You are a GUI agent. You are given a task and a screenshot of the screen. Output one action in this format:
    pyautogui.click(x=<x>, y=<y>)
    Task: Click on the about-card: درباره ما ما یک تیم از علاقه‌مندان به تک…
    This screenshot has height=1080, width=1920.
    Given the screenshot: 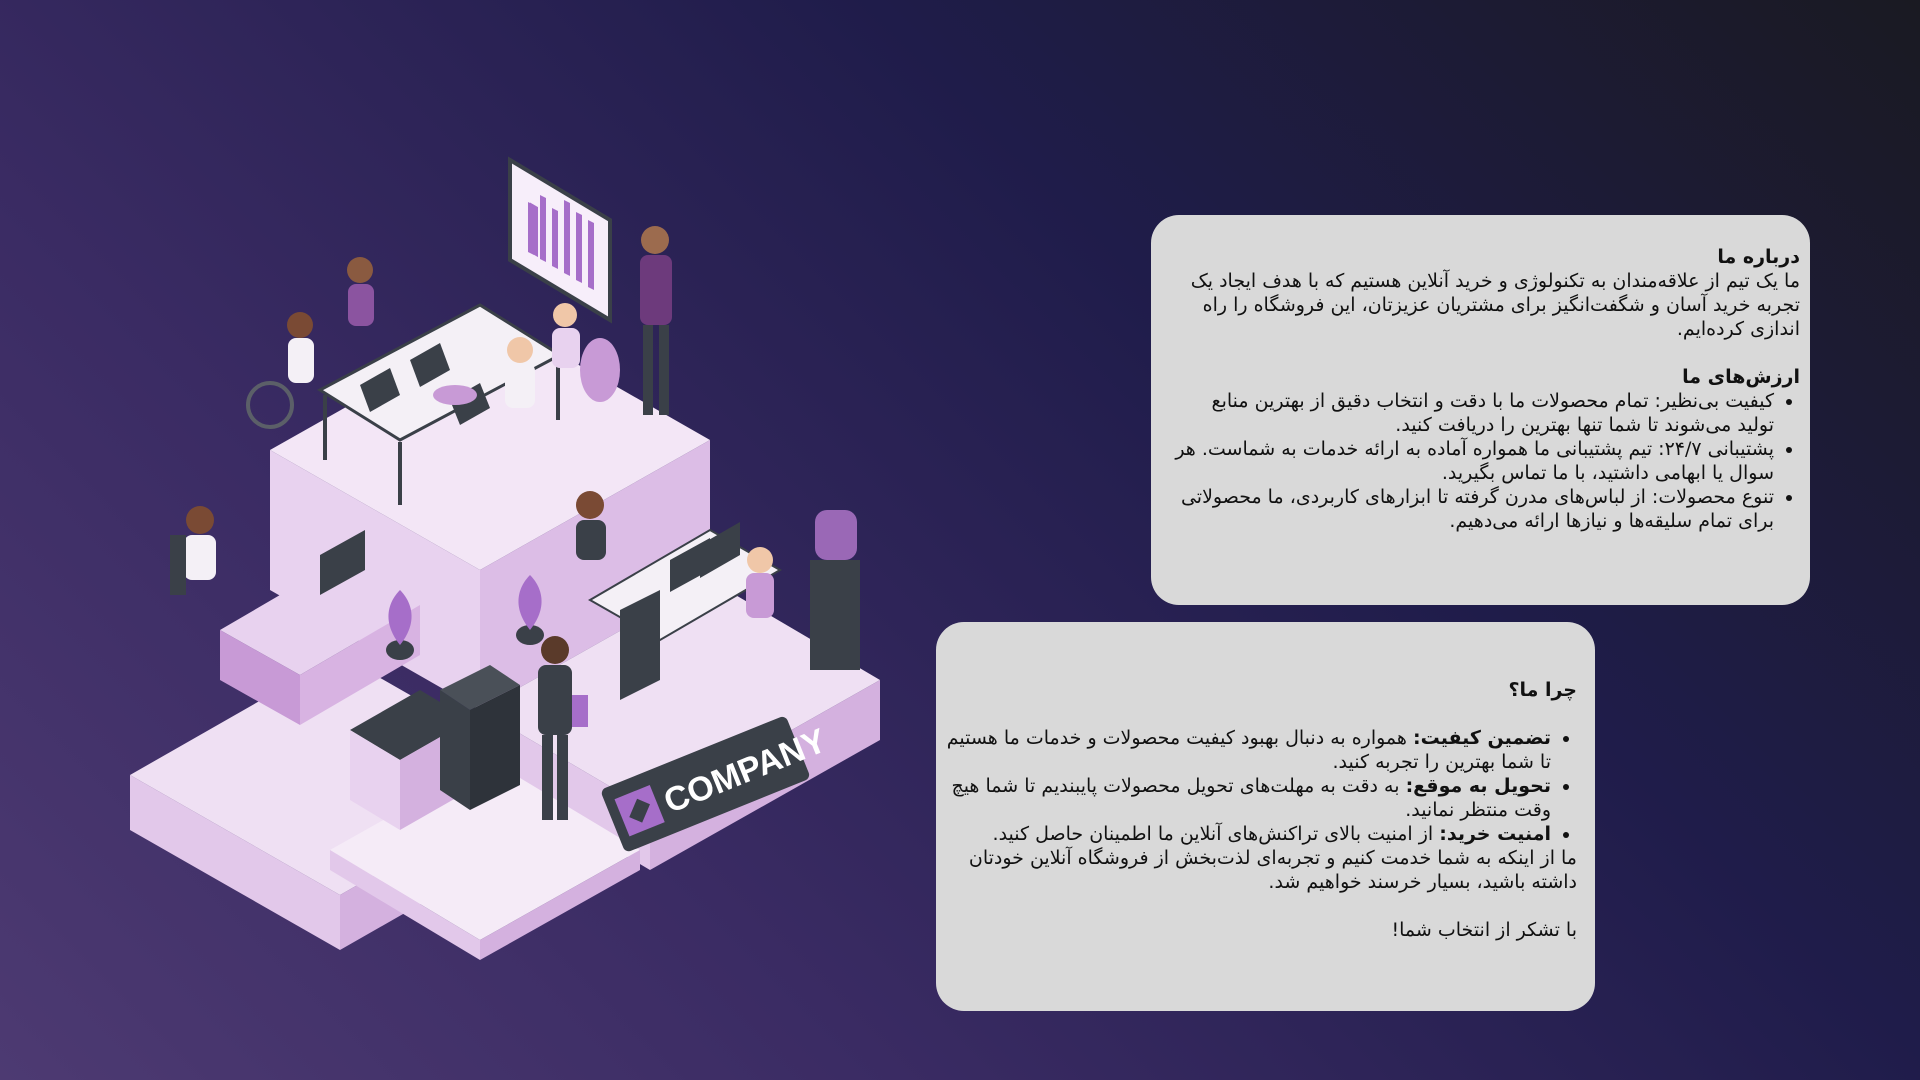 What is the action you would take?
    pyautogui.click(x=1480, y=410)
    